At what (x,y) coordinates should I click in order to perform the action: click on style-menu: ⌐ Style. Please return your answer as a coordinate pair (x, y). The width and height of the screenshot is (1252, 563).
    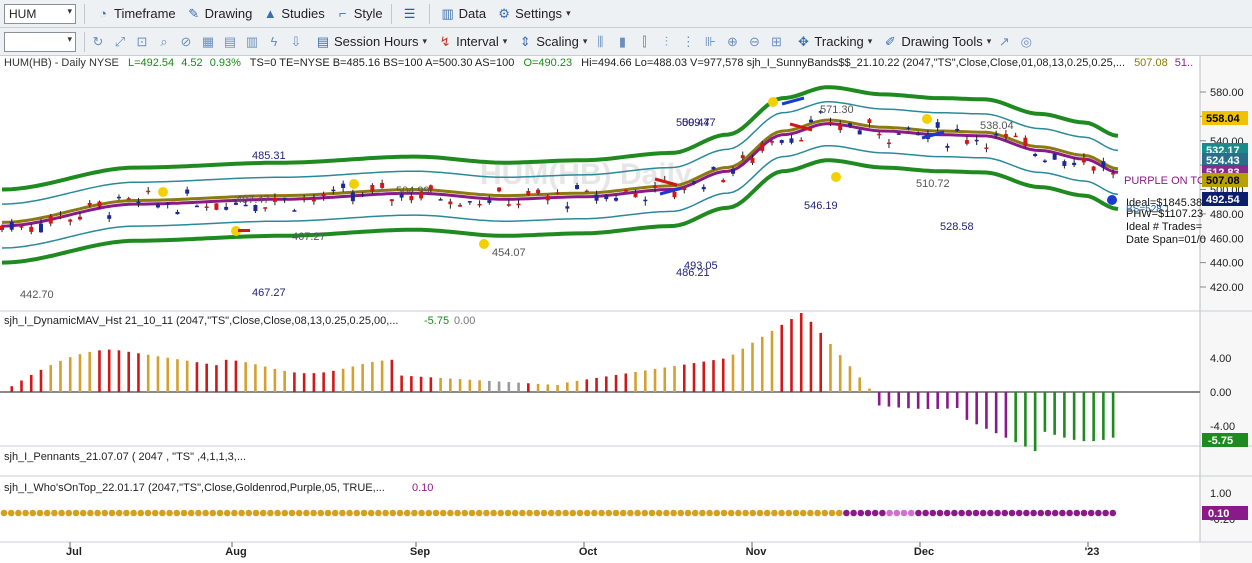
    Looking at the image, I should click on (359, 14).